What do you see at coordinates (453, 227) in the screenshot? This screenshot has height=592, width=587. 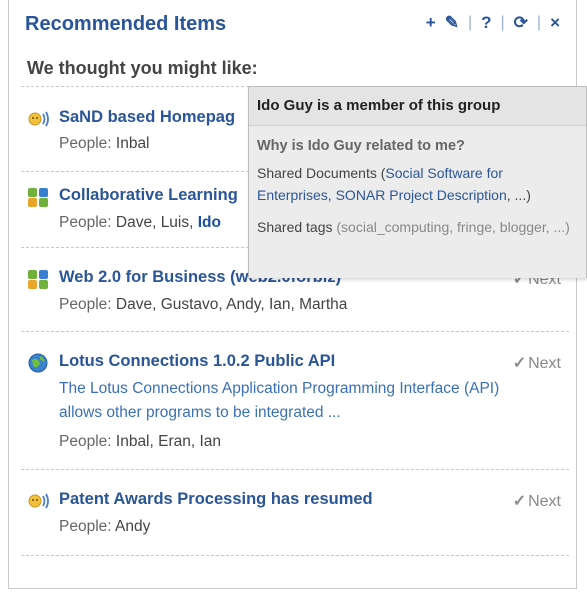 I see `shared-tags-values: (social_computing, fringe, blogger, ...)` at bounding box center [453, 227].